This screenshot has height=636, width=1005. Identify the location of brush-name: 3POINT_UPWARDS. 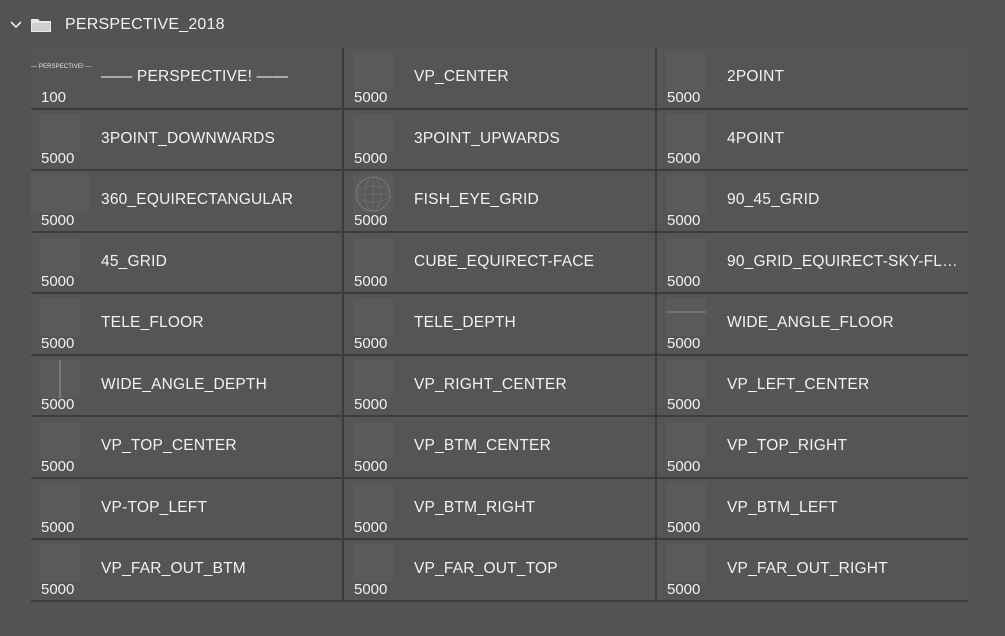
(487, 138).